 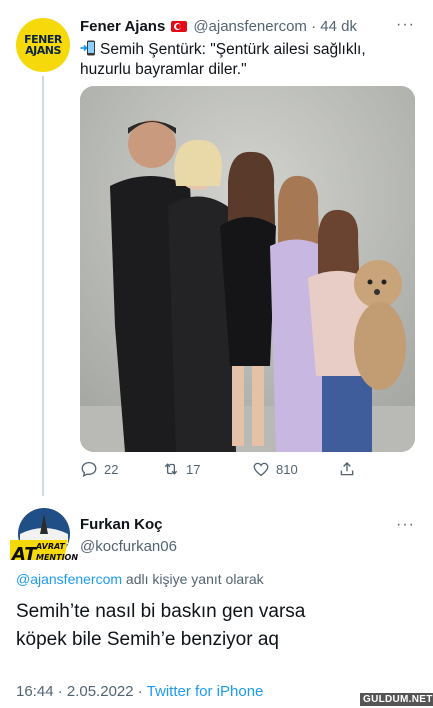 I want to click on avatar-text-bottom: AJANS, so click(x=43, y=50).